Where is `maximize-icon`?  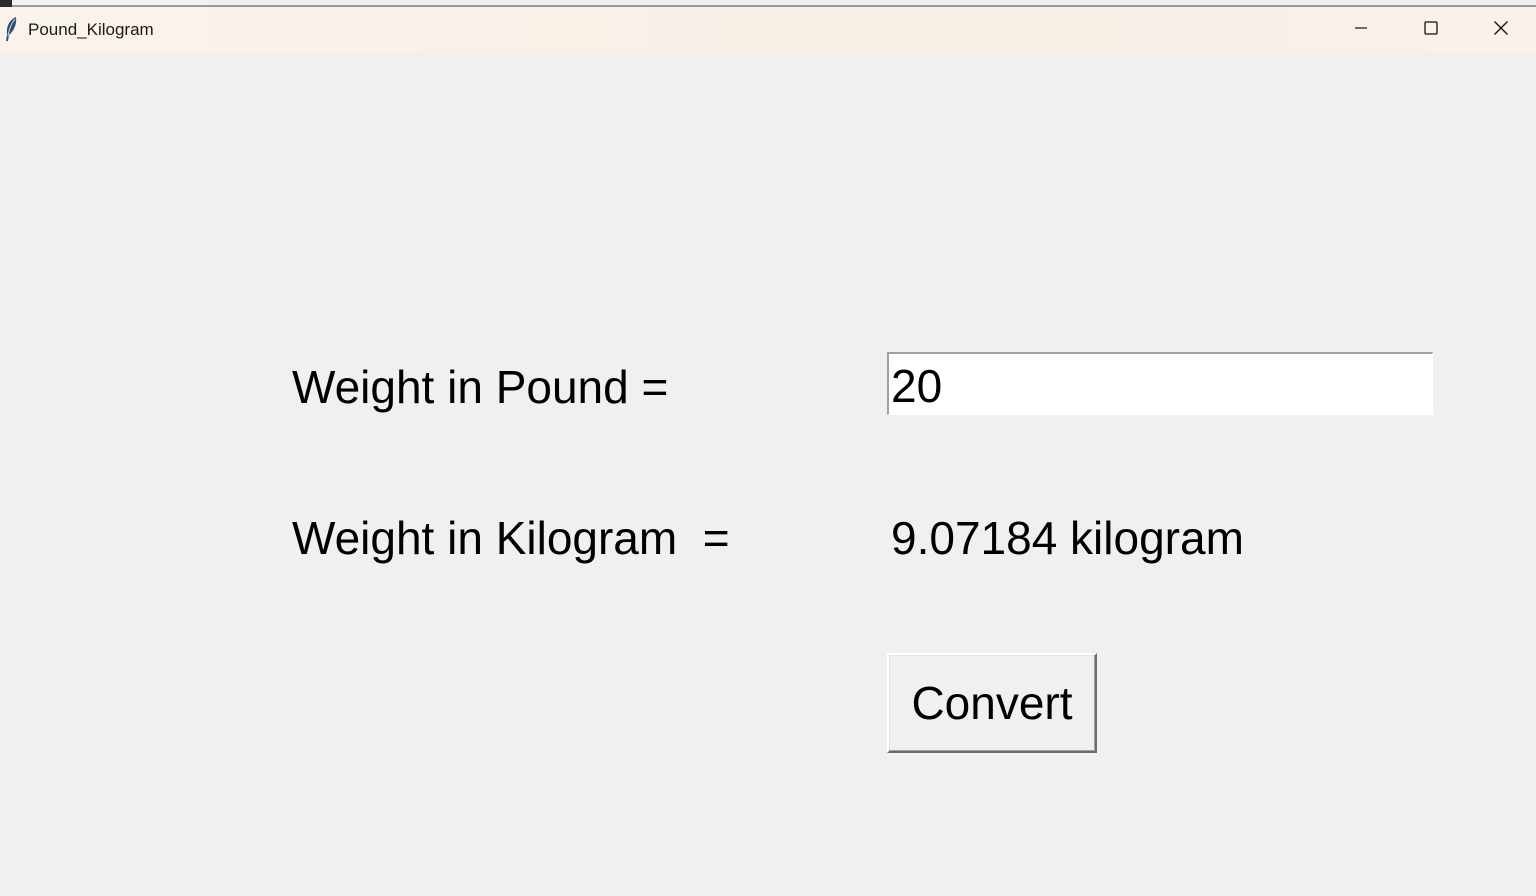
maximize-icon is located at coordinates (1431, 30).